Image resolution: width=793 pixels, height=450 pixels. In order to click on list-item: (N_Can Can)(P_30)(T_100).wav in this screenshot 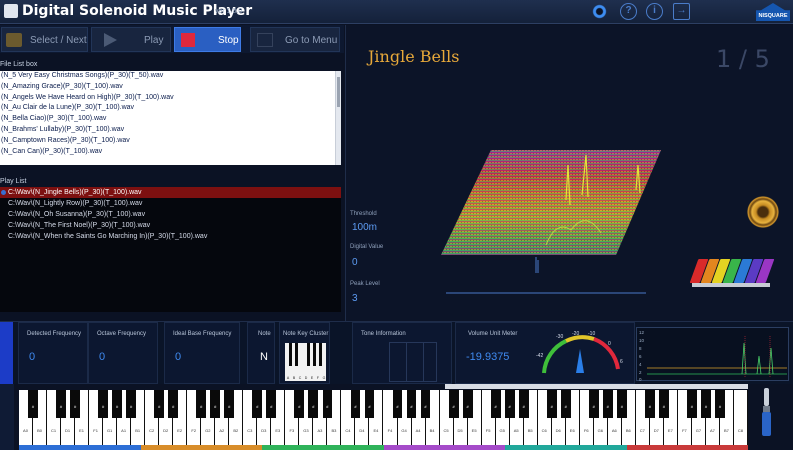, I will do `click(170, 152)`.